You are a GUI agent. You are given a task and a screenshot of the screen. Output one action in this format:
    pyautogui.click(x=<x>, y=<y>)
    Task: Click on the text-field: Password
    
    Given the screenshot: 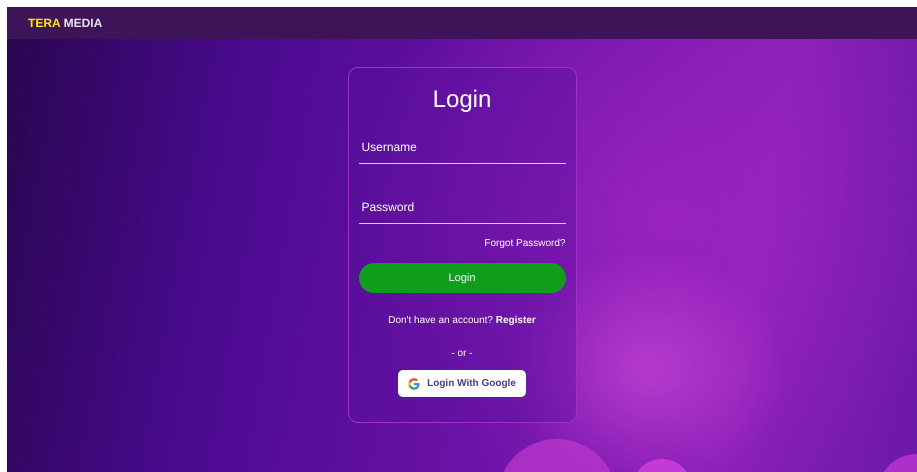 What is the action you would take?
    pyautogui.click(x=462, y=207)
    